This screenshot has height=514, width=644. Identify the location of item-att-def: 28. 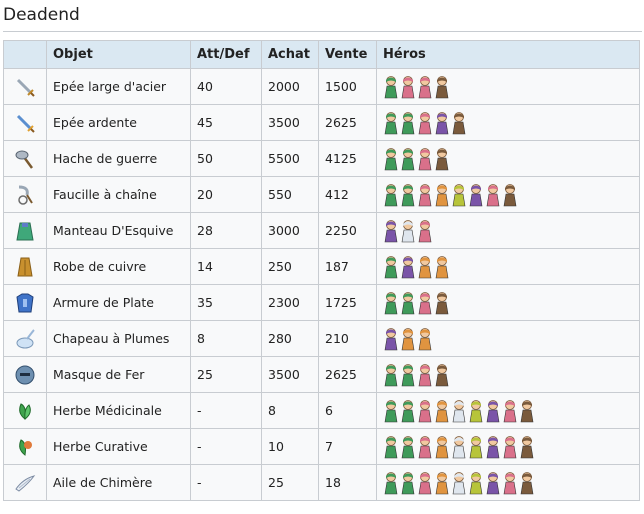
(226, 230).